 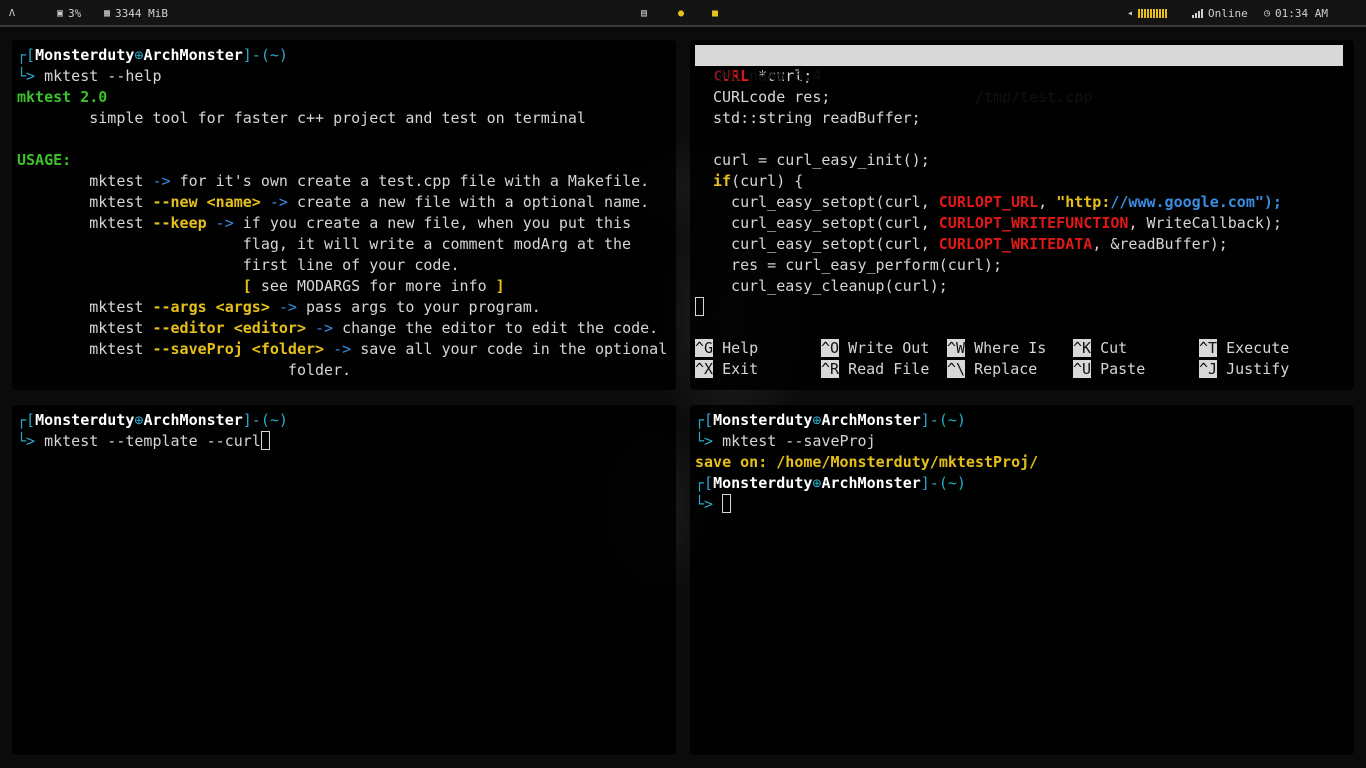 What do you see at coordinates (875, 369) in the screenshot?
I see `shortcut-read-file: ^R Read File` at bounding box center [875, 369].